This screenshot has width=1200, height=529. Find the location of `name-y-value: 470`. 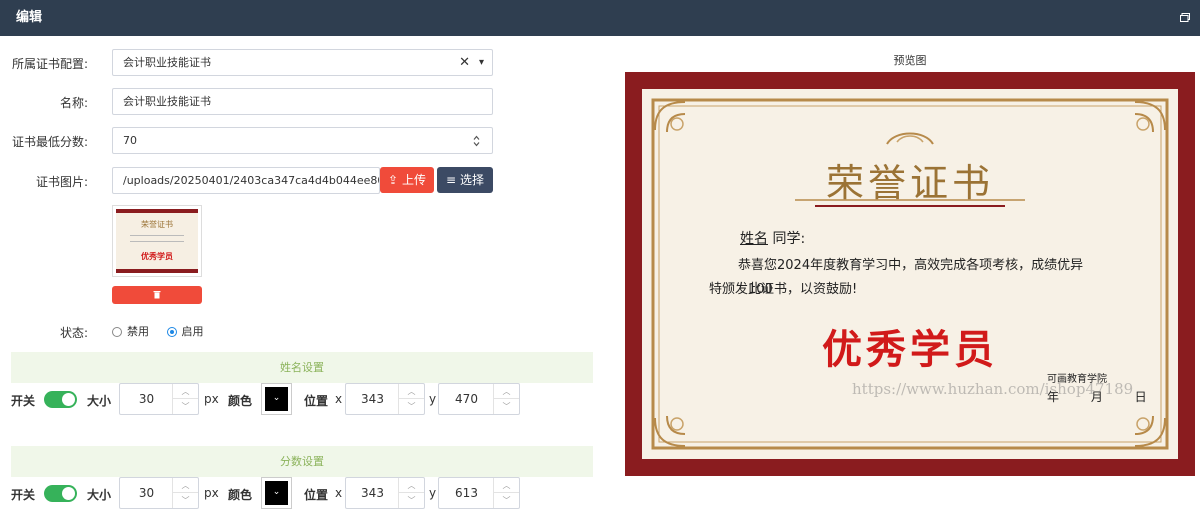

name-y-value: 470 is located at coordinates (466, 399).